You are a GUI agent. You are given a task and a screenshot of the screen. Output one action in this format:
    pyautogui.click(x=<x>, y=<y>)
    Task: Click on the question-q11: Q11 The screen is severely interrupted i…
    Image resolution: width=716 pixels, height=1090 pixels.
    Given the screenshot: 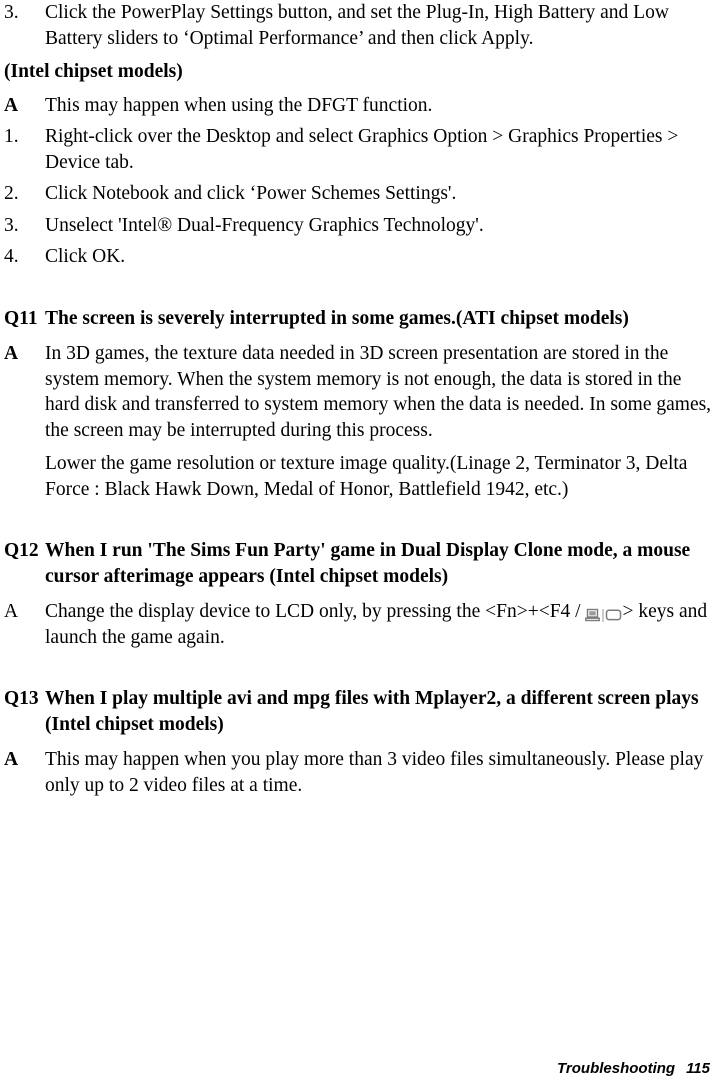 What is the action you would take?
    pyautogui.click(x=358, y=319)
    